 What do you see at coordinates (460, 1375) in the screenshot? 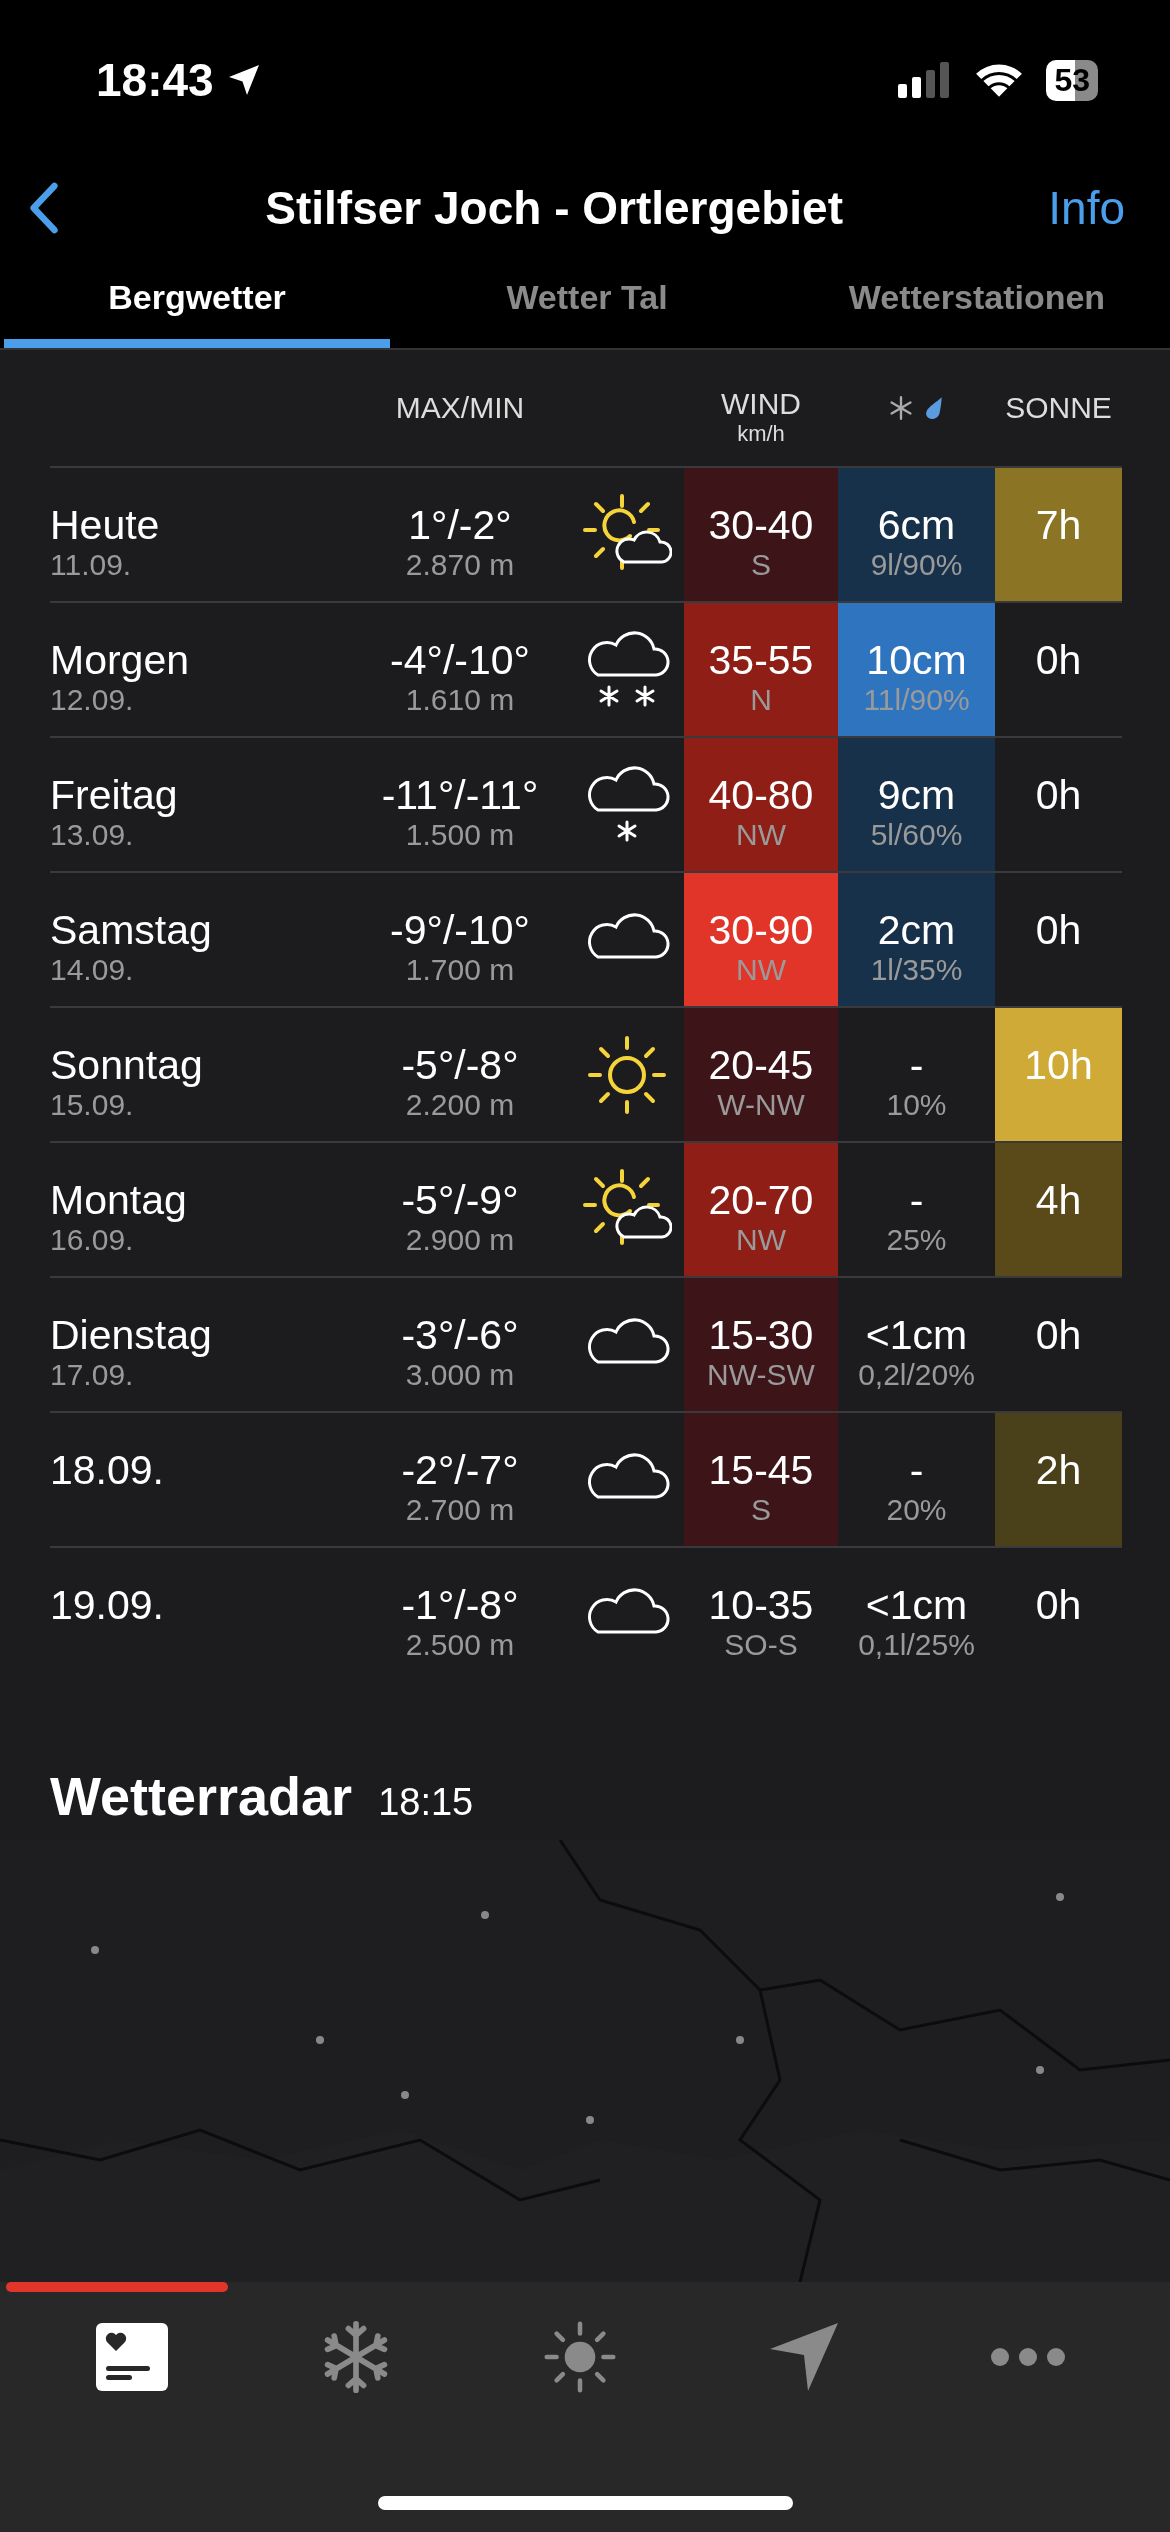
I see `altitude-label: 3.000 m` at bounding box center [460, 1375].